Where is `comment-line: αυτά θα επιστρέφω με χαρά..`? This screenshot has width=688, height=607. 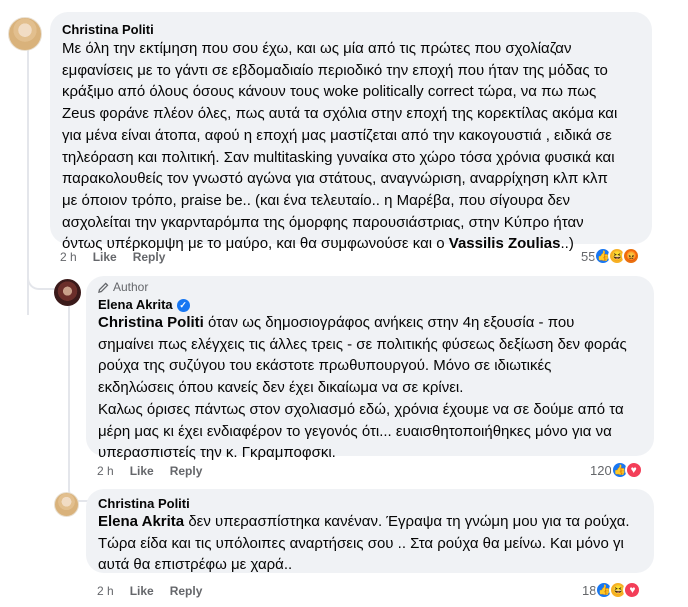 comment-line: αυτά θα επιστρέφω με χαρά.. is located at coordinates (195, 565).